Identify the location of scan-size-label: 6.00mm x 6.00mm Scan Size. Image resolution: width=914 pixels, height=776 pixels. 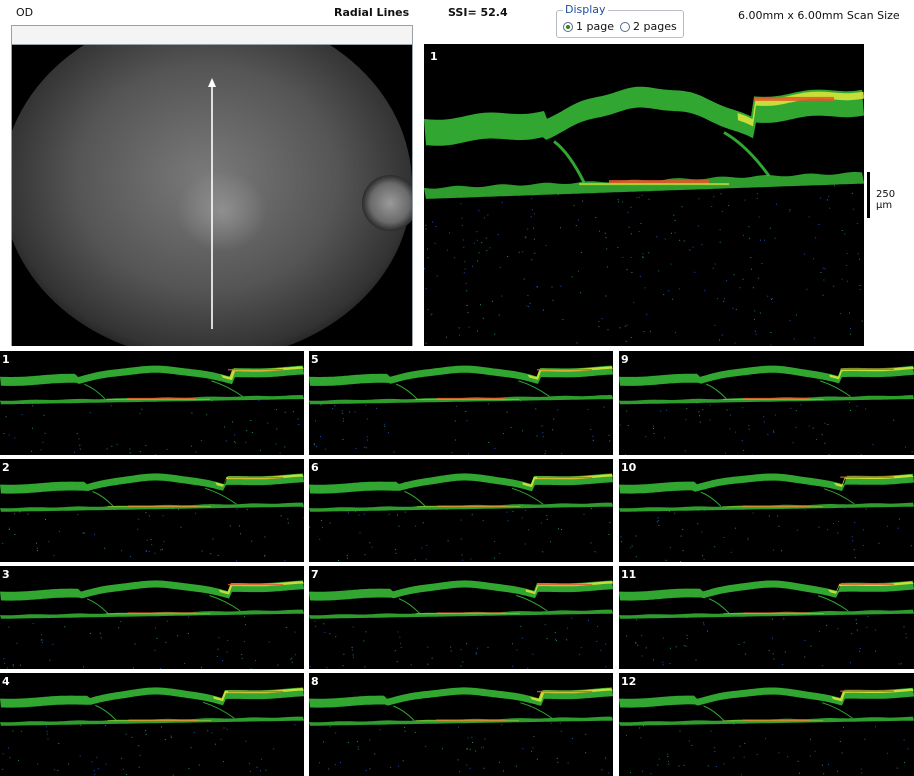
(819, 15).